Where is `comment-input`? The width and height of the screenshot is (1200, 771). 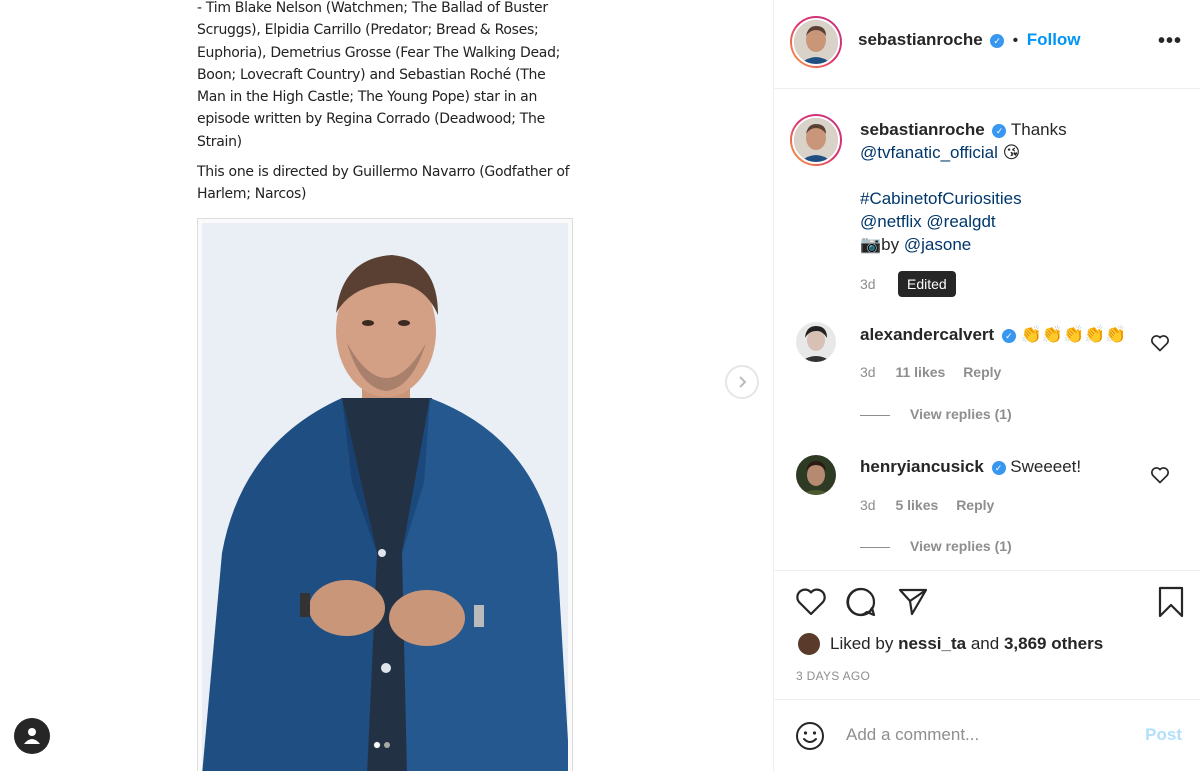 comment-input is located at coordinates (986, 735).